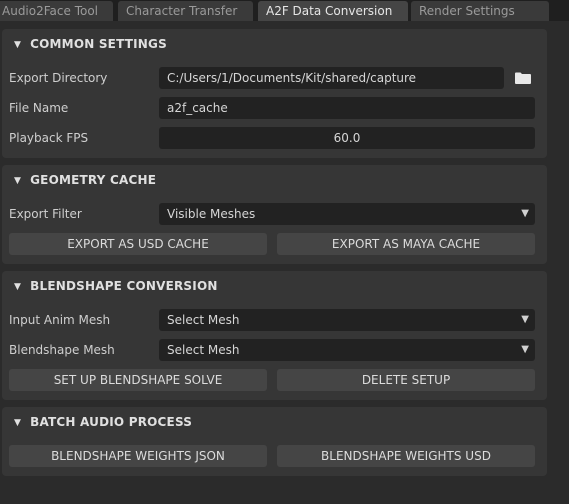 Image resolution: width=569 pixels, height=504 pixels. I want to click on tab-render-settings: Render Settings, so click(480, 11).